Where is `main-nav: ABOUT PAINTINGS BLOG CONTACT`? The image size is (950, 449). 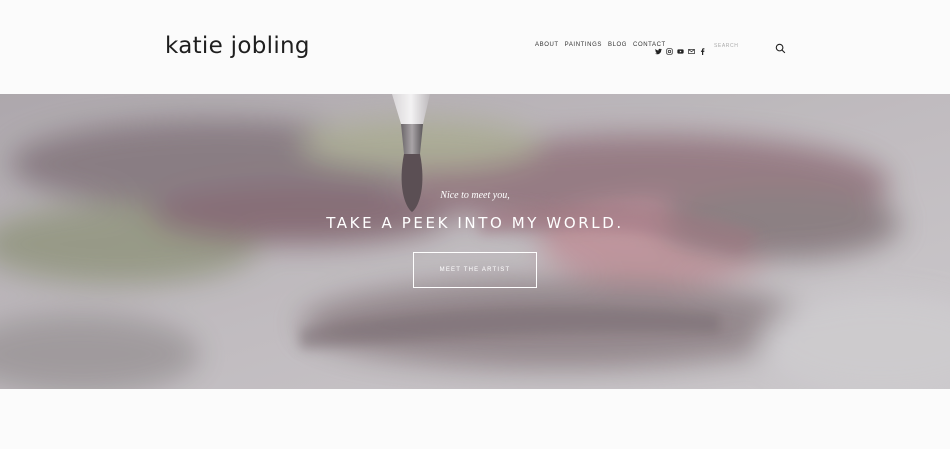
main-nav: ABOUT PAINTINGS BLOG CONTACT is located at coordinates (600, 45).